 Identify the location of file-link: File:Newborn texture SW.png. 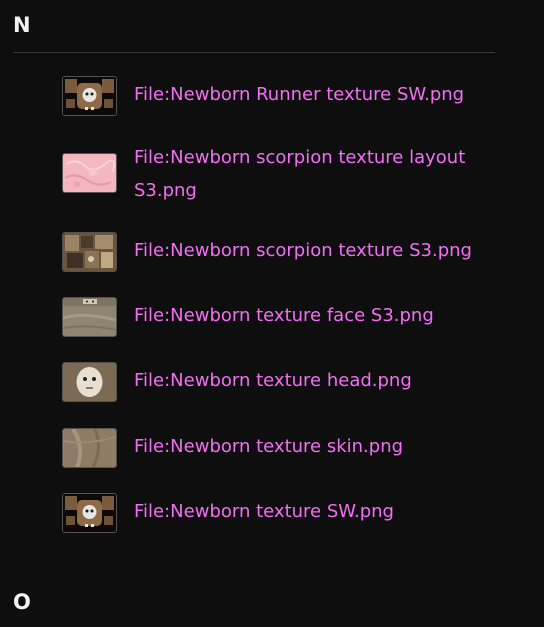
(306, 511).